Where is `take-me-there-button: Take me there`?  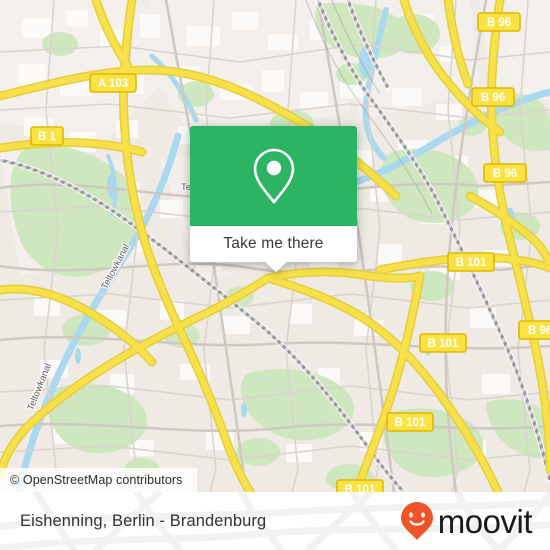
take-me-there-button: Take me there is located at coordinates (273, 244).